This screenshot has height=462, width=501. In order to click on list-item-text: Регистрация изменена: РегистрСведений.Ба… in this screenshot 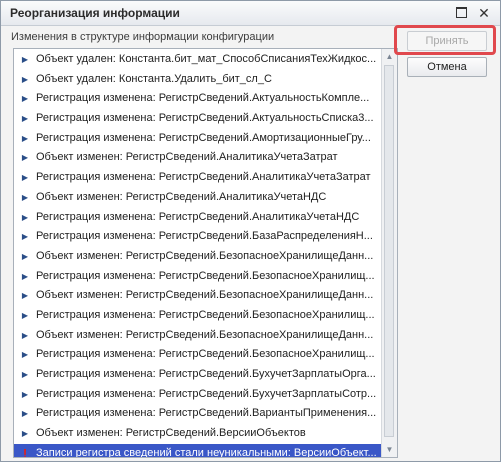, I will do `click(204, 236)`.